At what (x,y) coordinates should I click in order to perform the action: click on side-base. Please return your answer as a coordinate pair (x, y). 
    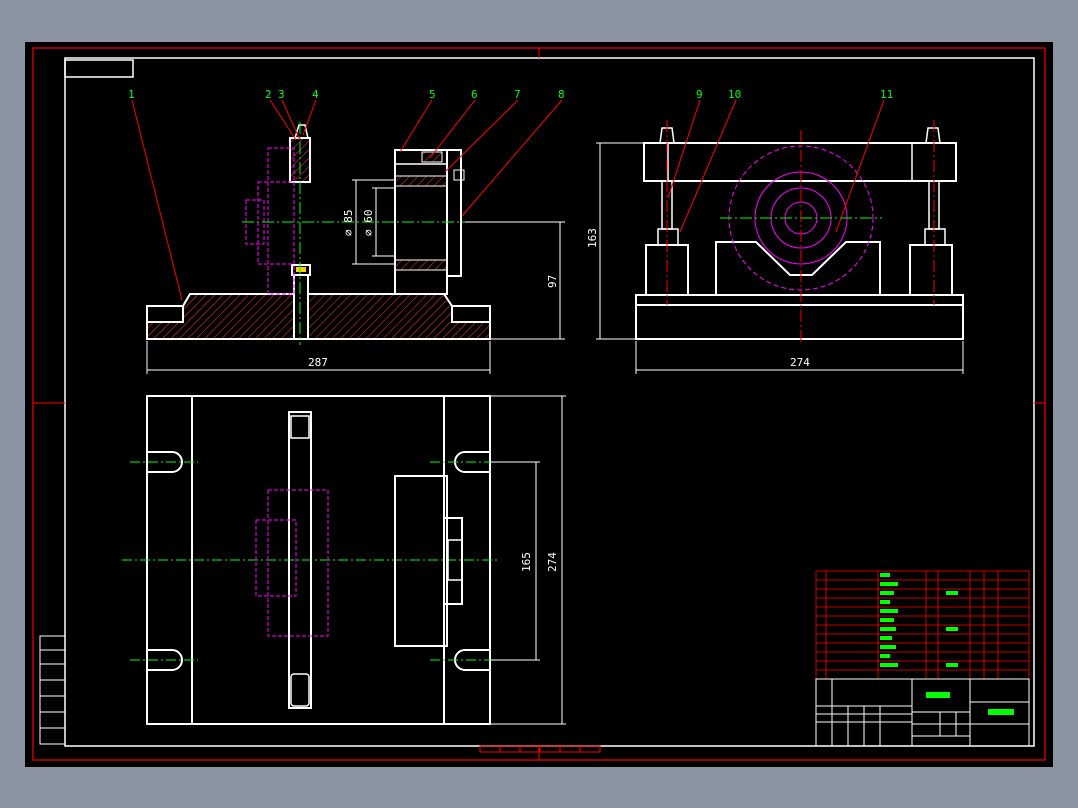
    Looking at the image, I should click on (799, 317).